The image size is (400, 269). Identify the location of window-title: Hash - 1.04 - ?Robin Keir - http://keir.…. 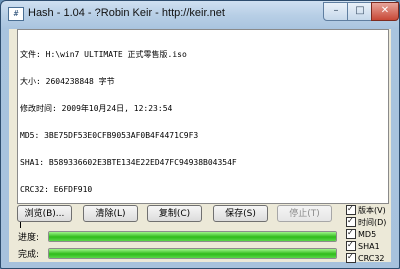
(126, 13).